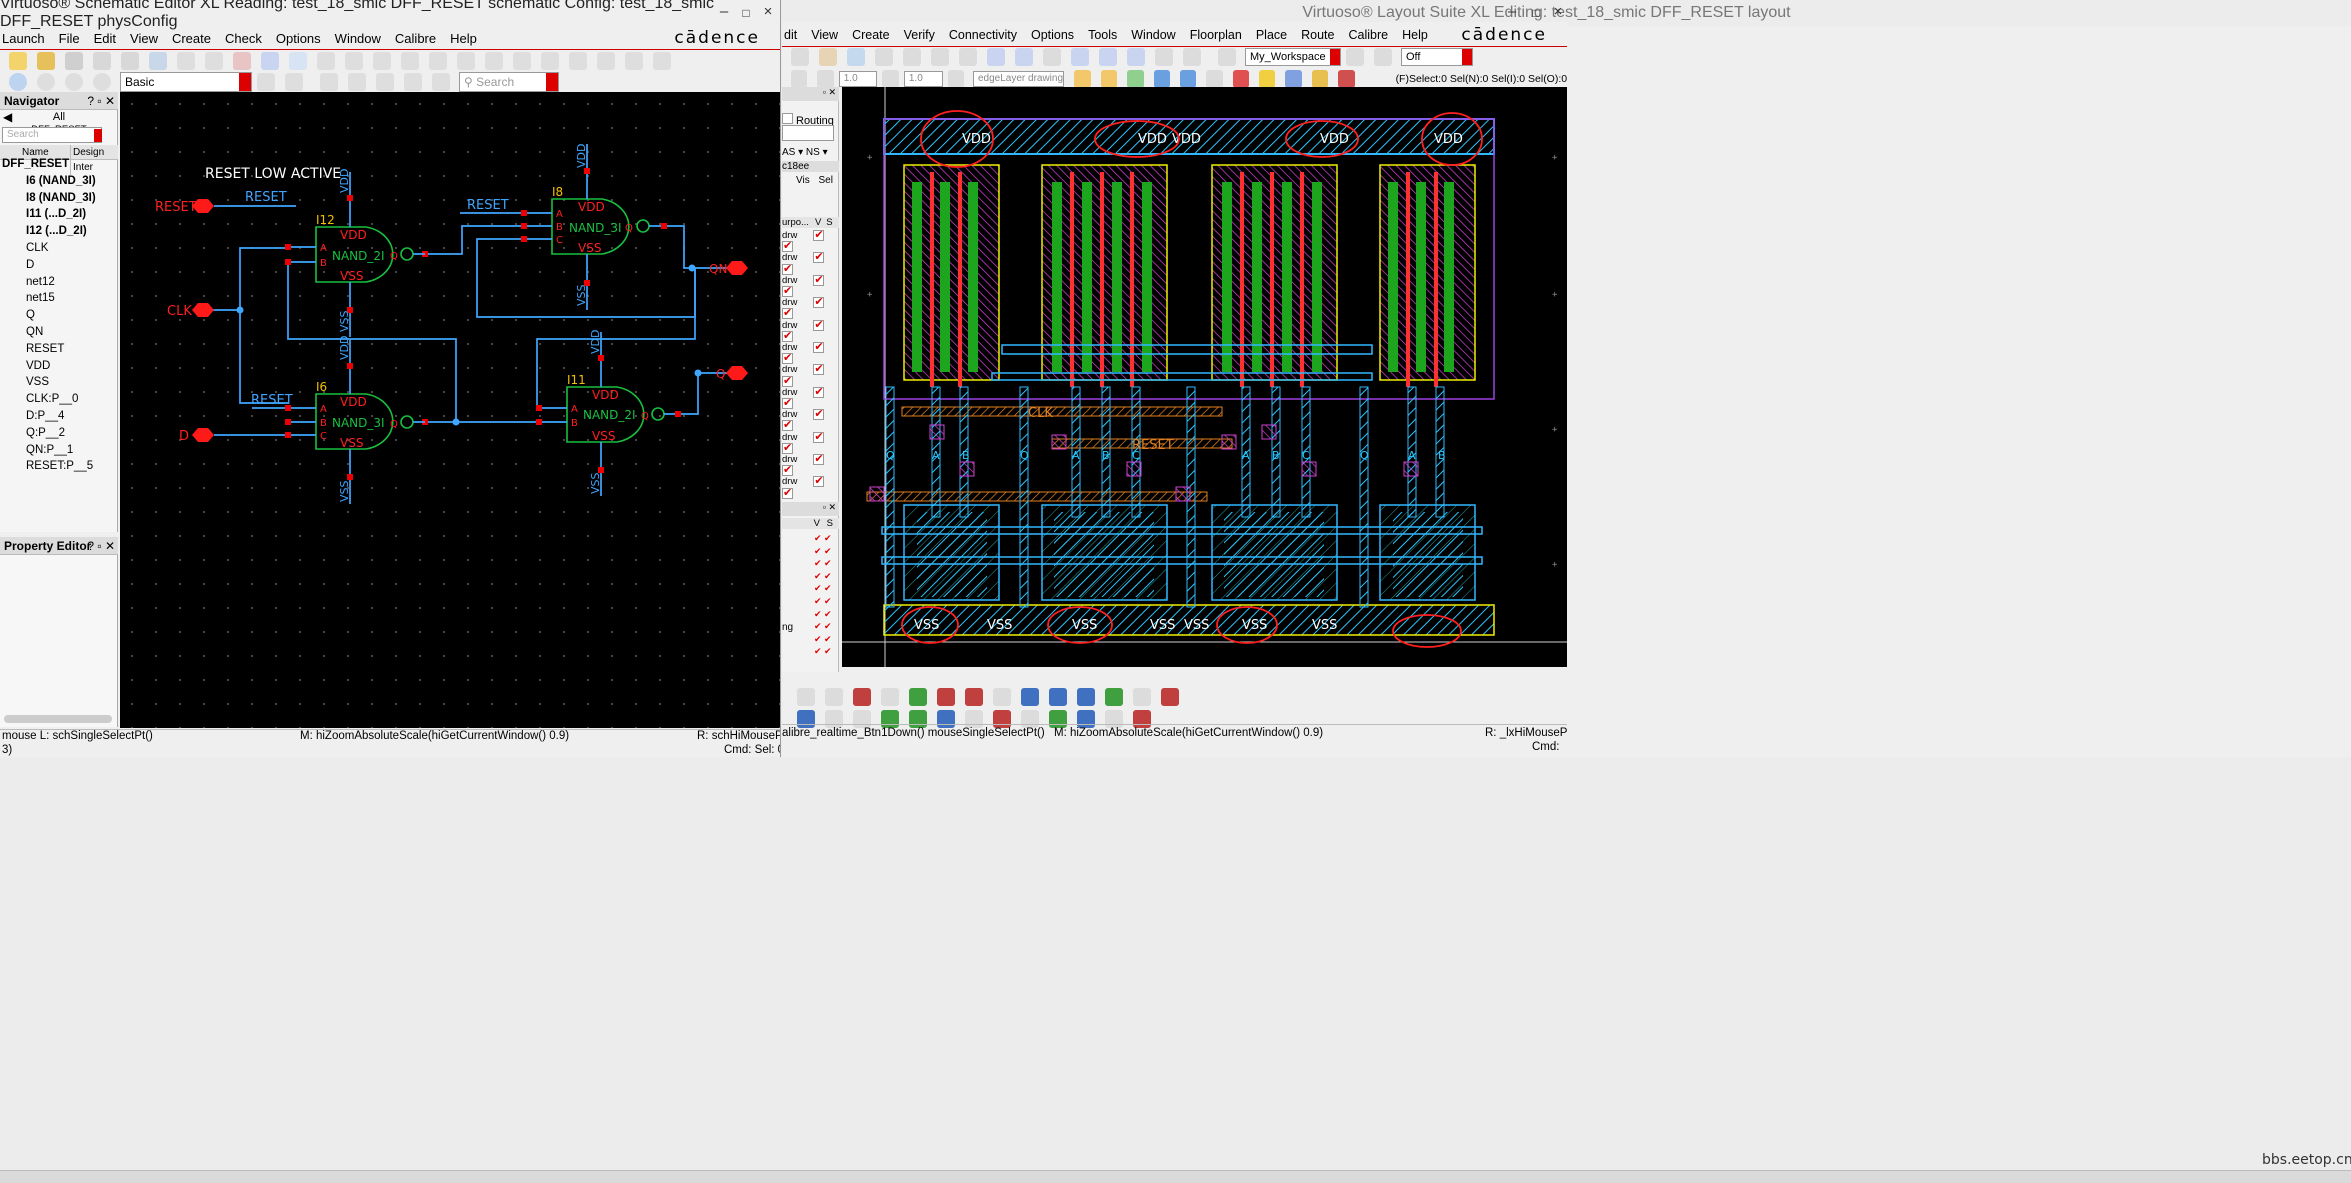 The height and width of the screenshot is (1183, 2351). I want to click on tree-item: Q:P__2, so click(59, 433).